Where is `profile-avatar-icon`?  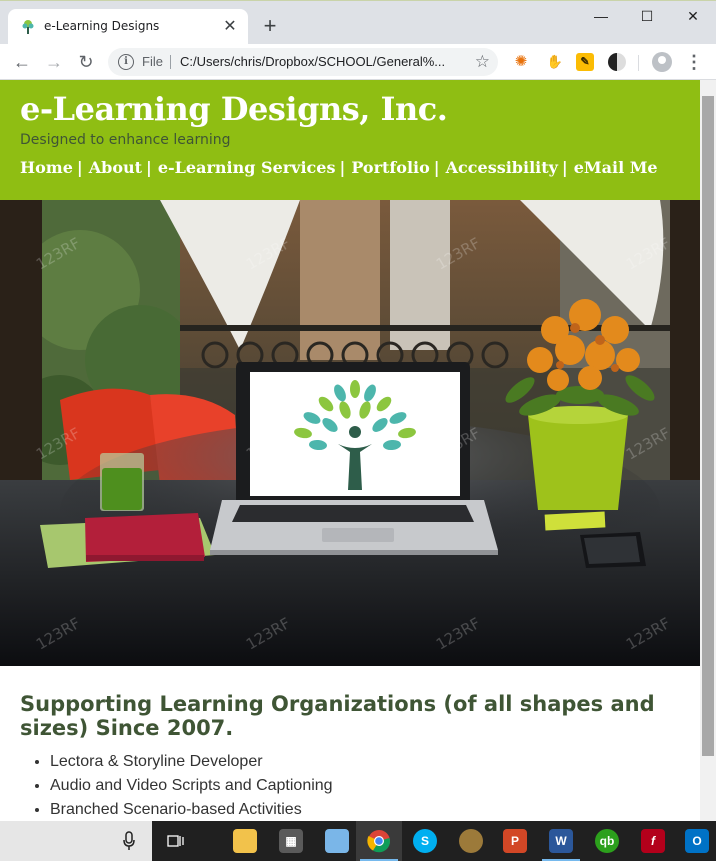
profile-avatar-icon is located at coordinates (662, 62).